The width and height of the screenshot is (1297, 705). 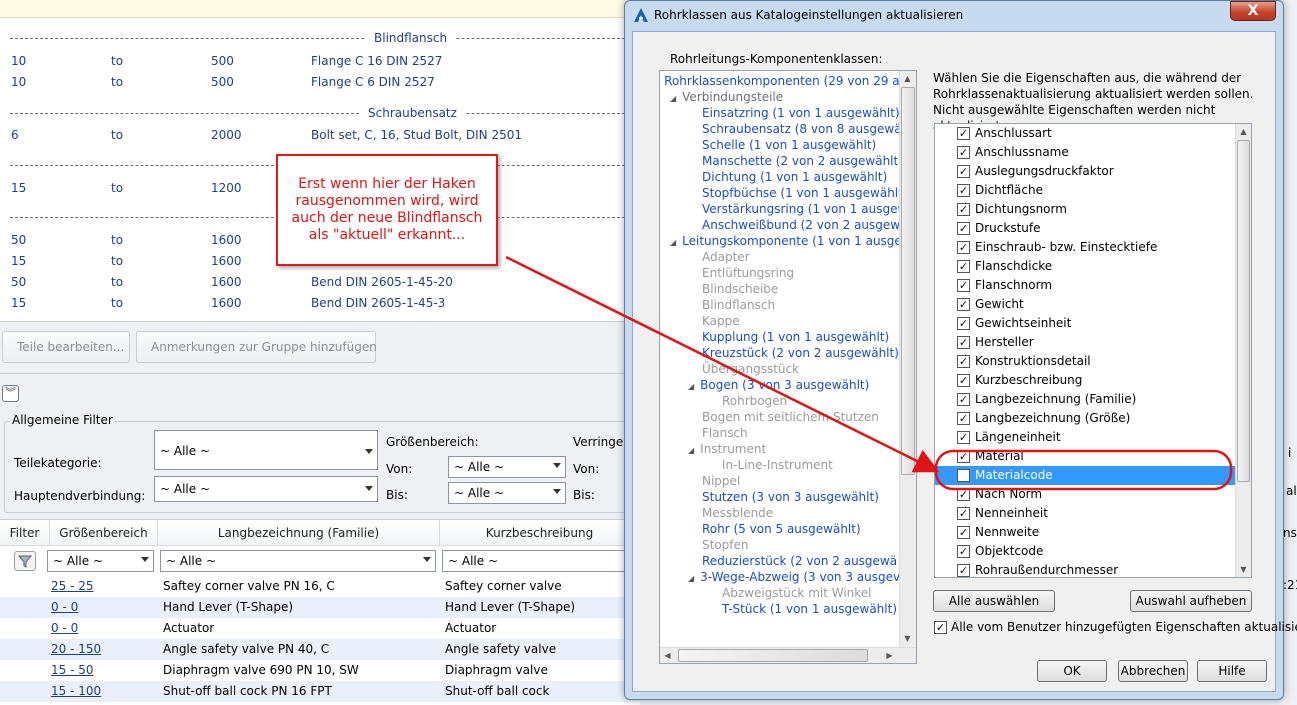 I want to click on tree-item: Stopfen, so click(x=725, y=545).